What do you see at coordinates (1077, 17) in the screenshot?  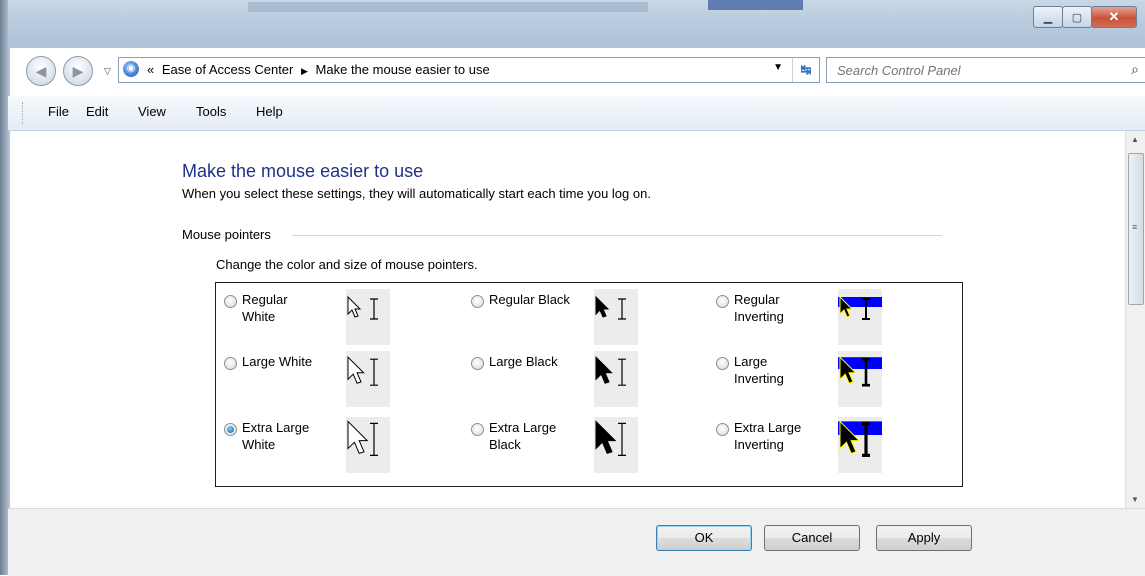 I see `maximize-icon: ▢` at bounding box center [1077, 17].